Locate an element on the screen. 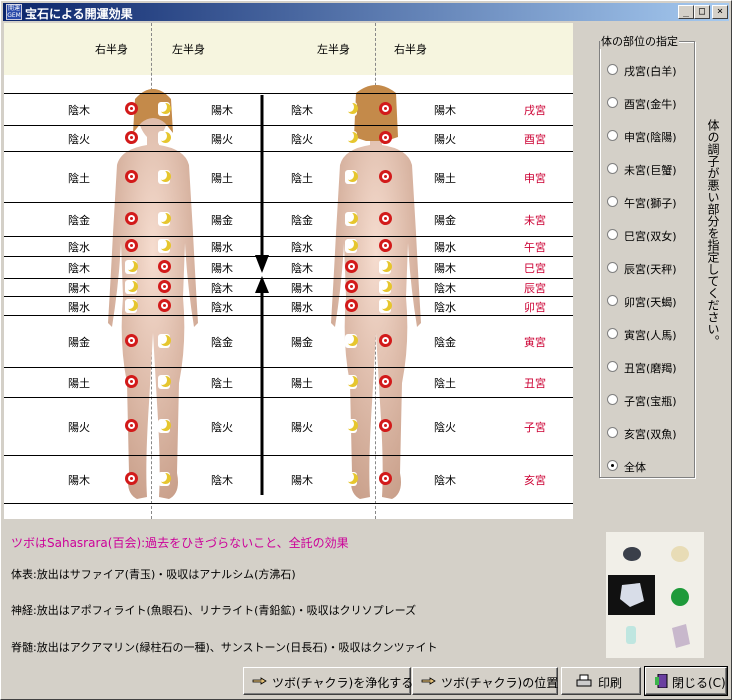 This screenshot has width=732, height=700. radio-label: 午宮(獅子) is located at coordinates (650, 203).